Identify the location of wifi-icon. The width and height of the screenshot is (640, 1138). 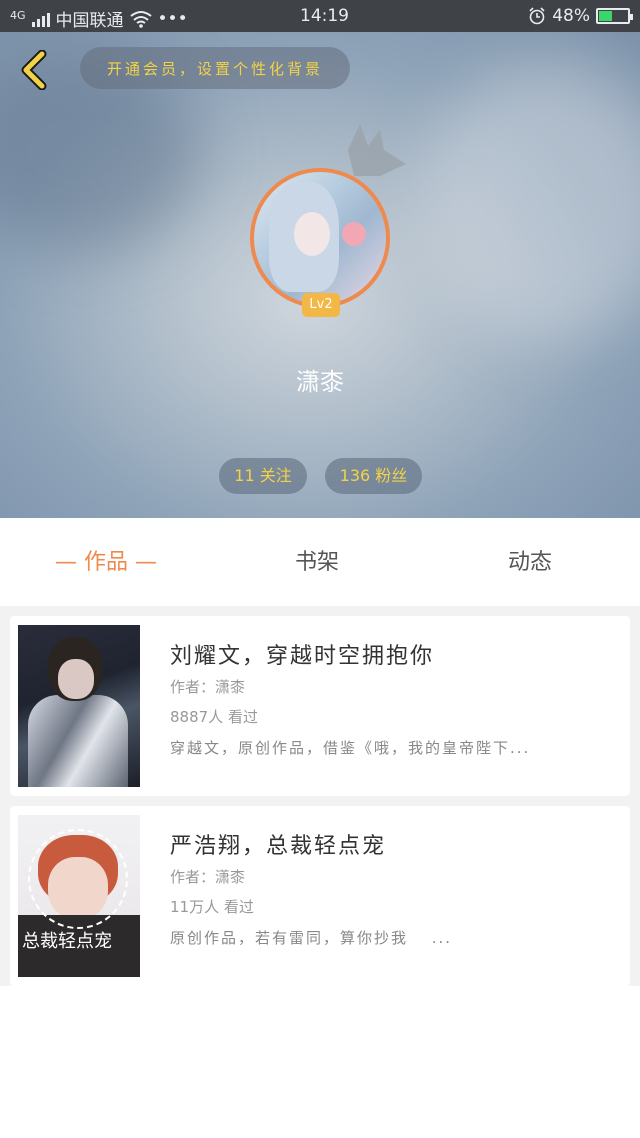
(140, 19).